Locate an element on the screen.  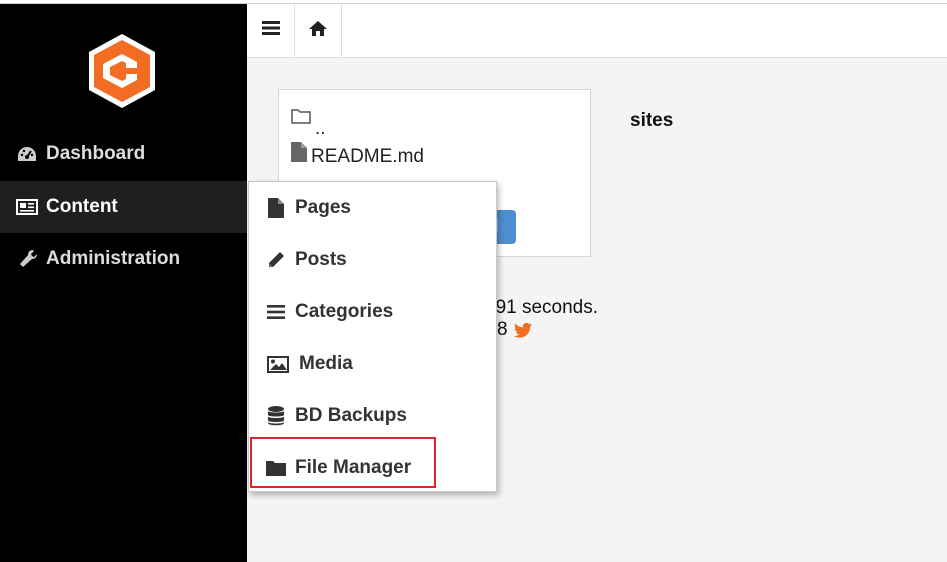
sidebar-item-label: Administration is located at coordinates (113, 258).